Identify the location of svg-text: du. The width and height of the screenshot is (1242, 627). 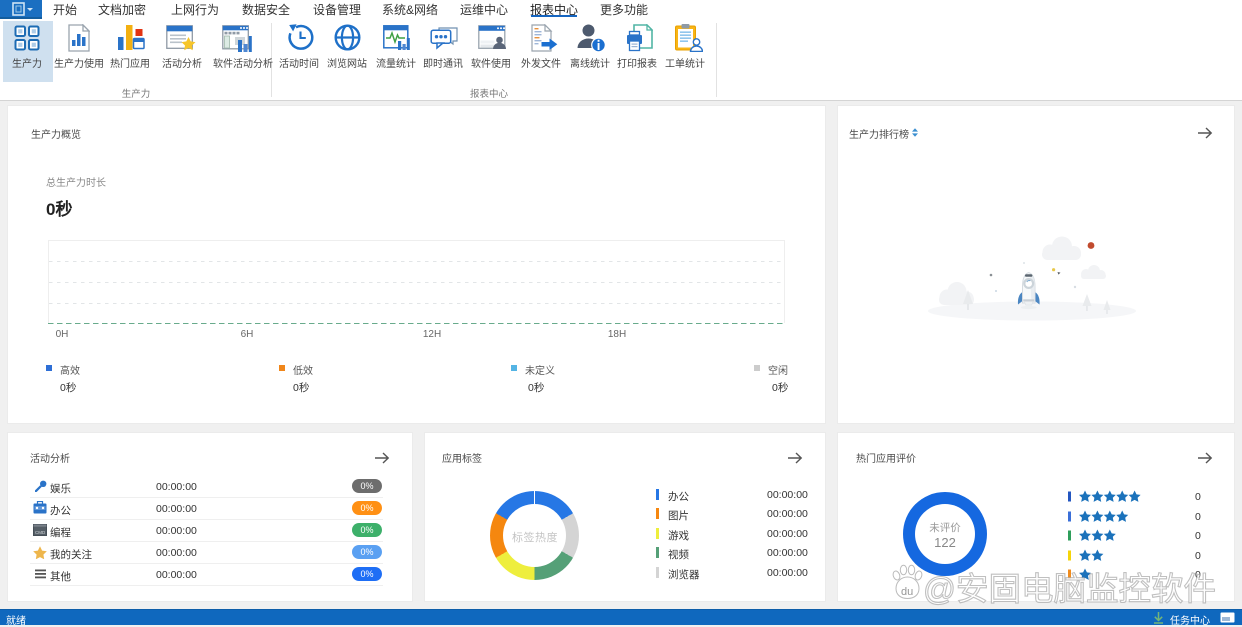
(907, 592).